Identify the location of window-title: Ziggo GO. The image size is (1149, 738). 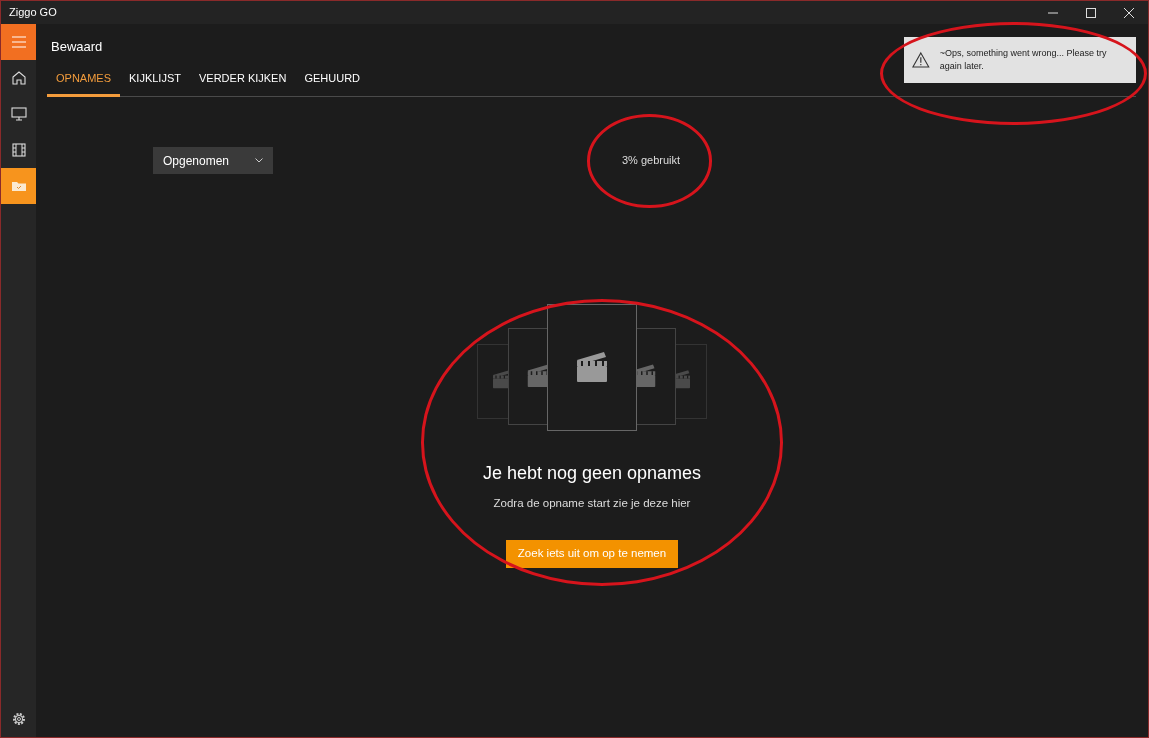
(33, 13).